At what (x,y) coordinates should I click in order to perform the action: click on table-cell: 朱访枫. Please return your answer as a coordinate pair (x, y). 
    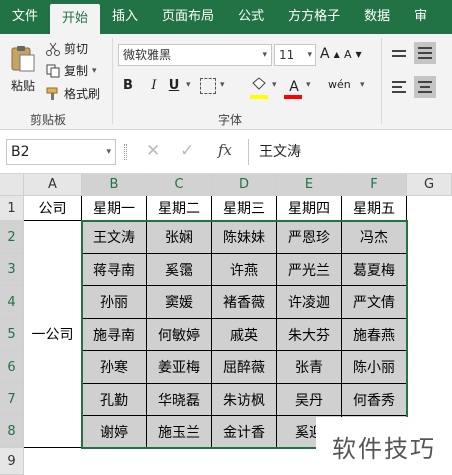
    Looking at the image, I should click on (244, 400).